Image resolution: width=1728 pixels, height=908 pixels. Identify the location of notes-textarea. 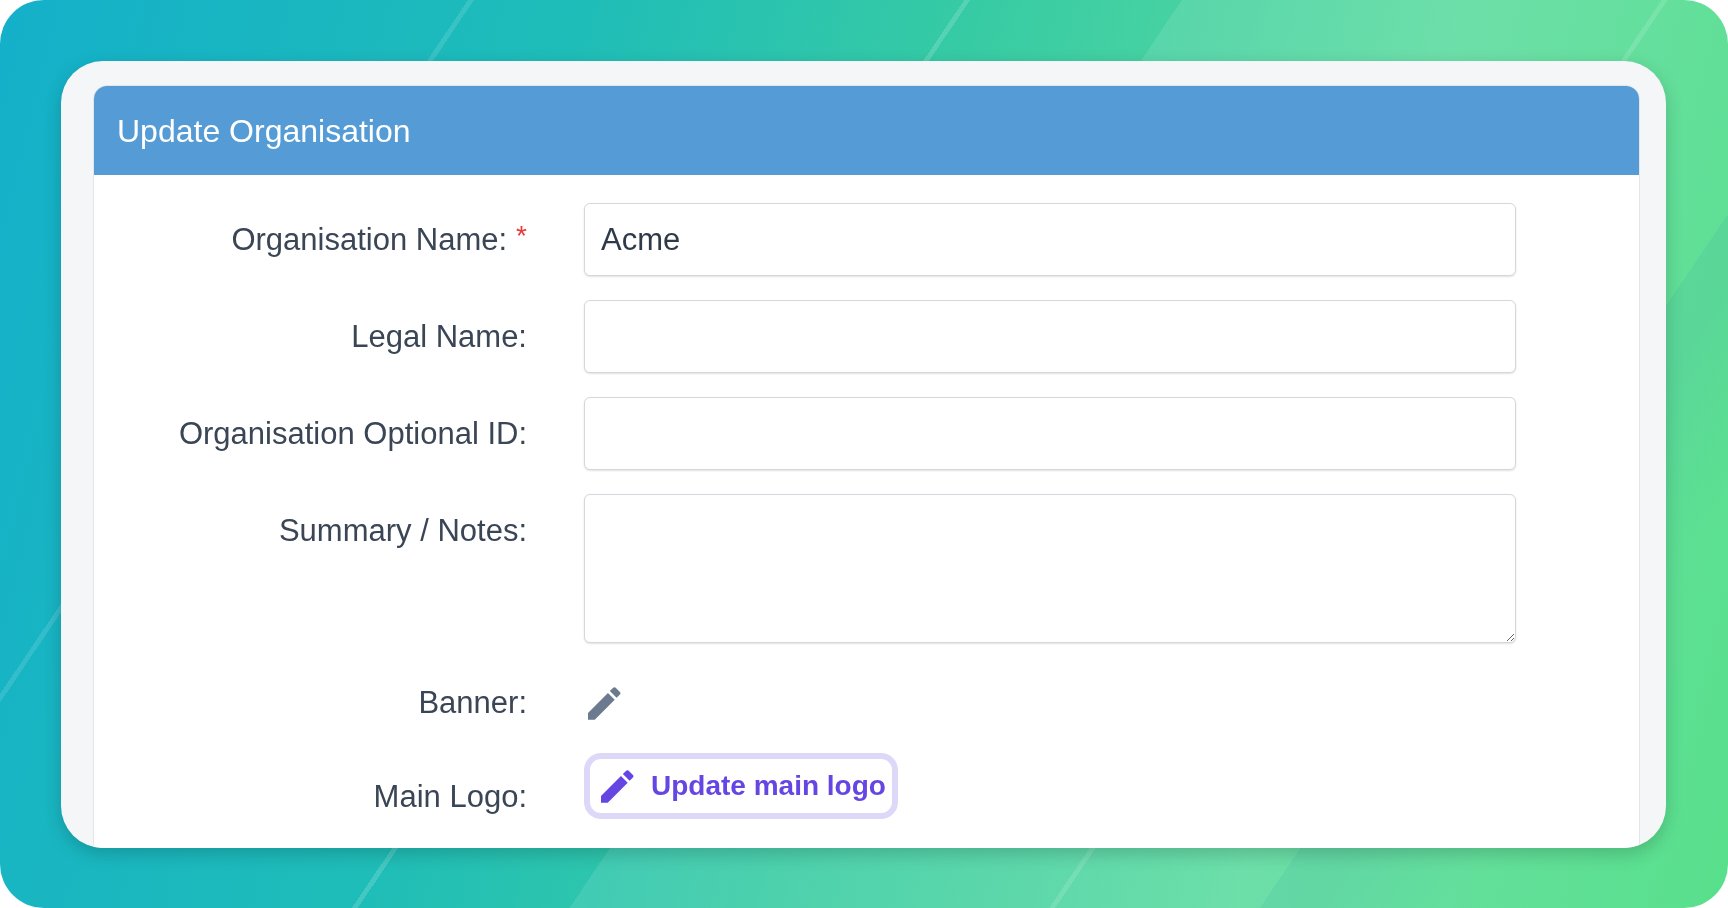
(1050, 568).